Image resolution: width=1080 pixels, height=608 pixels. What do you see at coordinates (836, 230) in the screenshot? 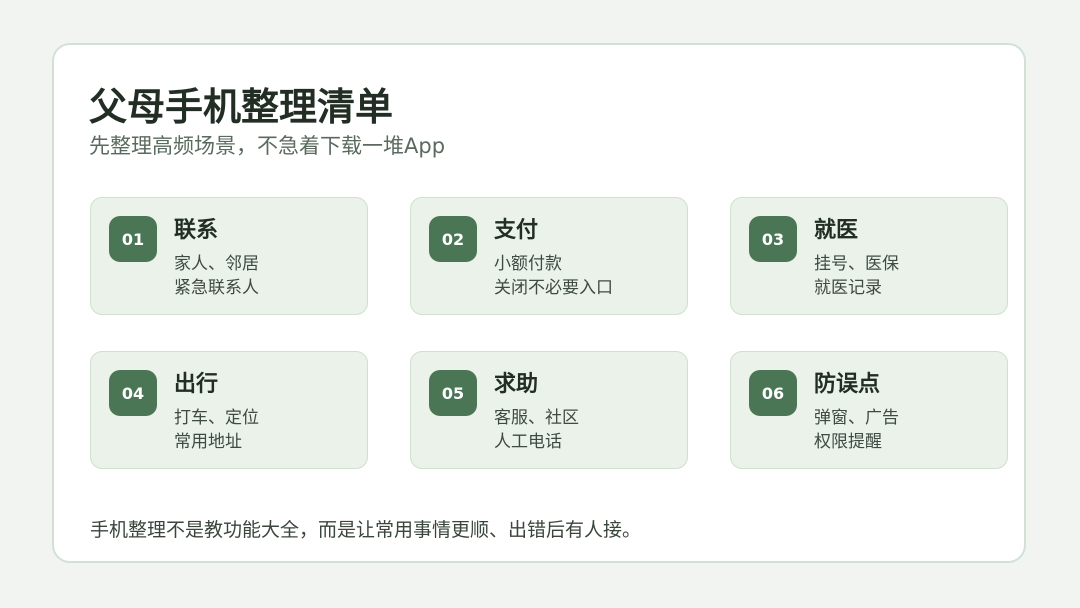
I see `card-title: 就医` at bounding box center [836, 230].